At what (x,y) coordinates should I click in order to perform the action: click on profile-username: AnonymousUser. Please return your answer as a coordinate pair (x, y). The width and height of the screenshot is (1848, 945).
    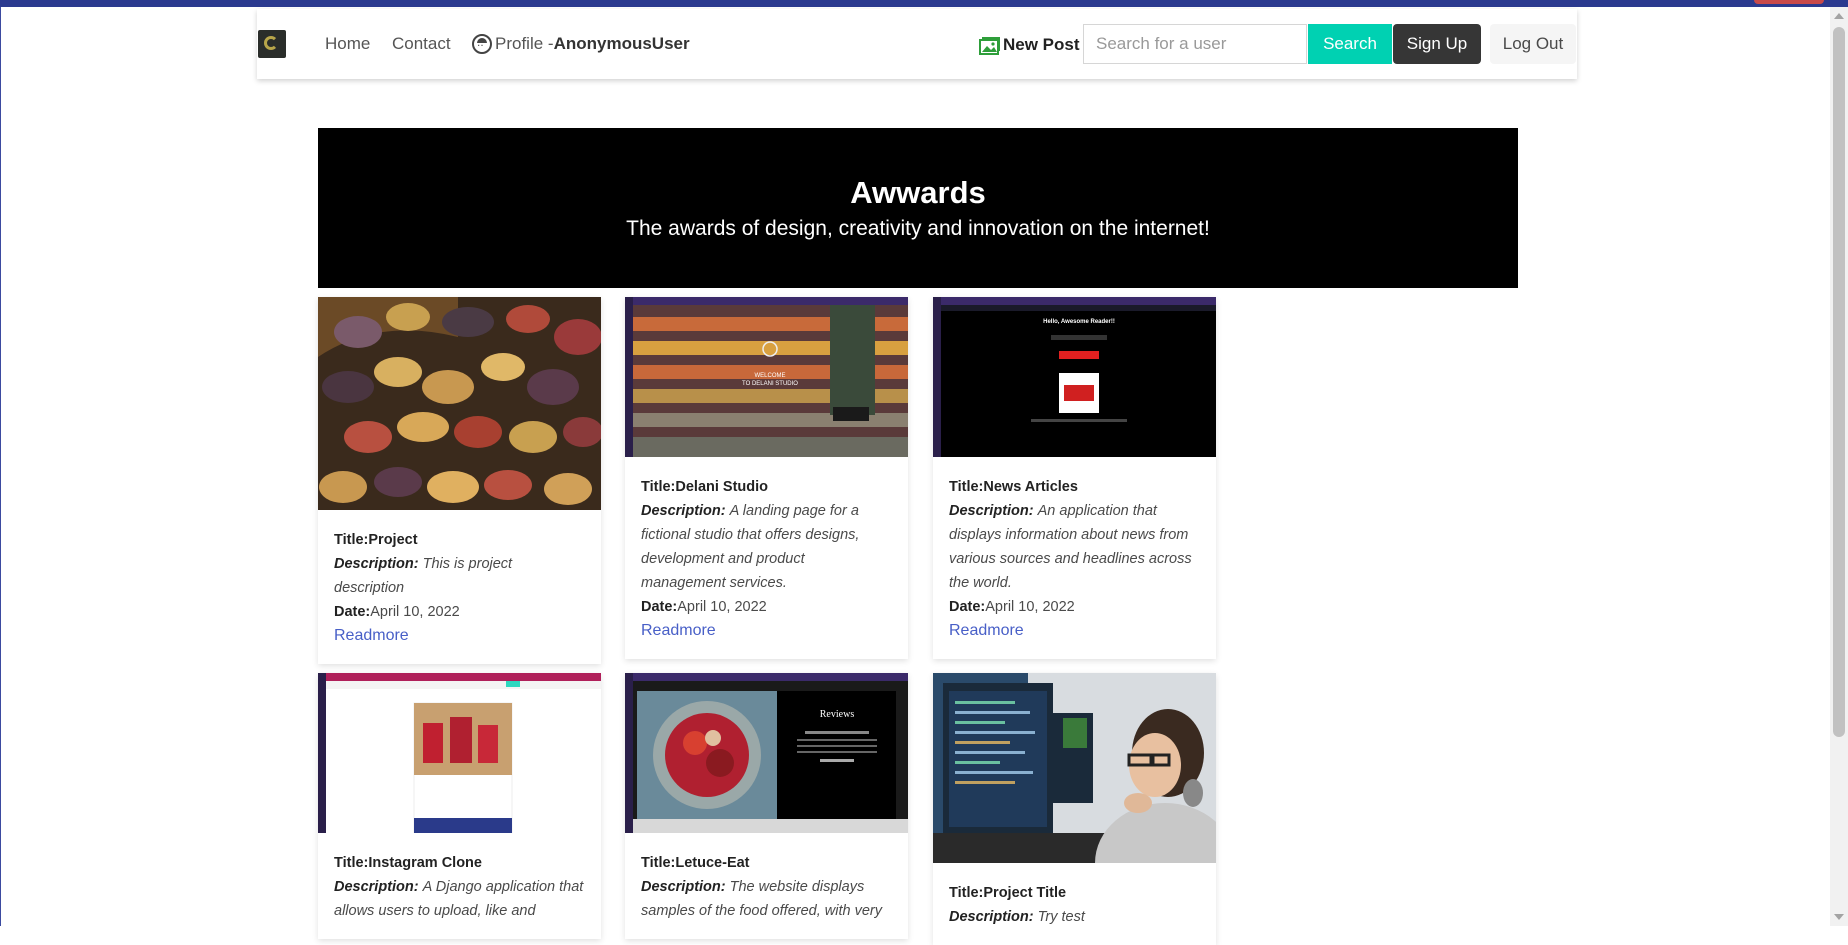
    Looking at the image, I should click on (621, 43).